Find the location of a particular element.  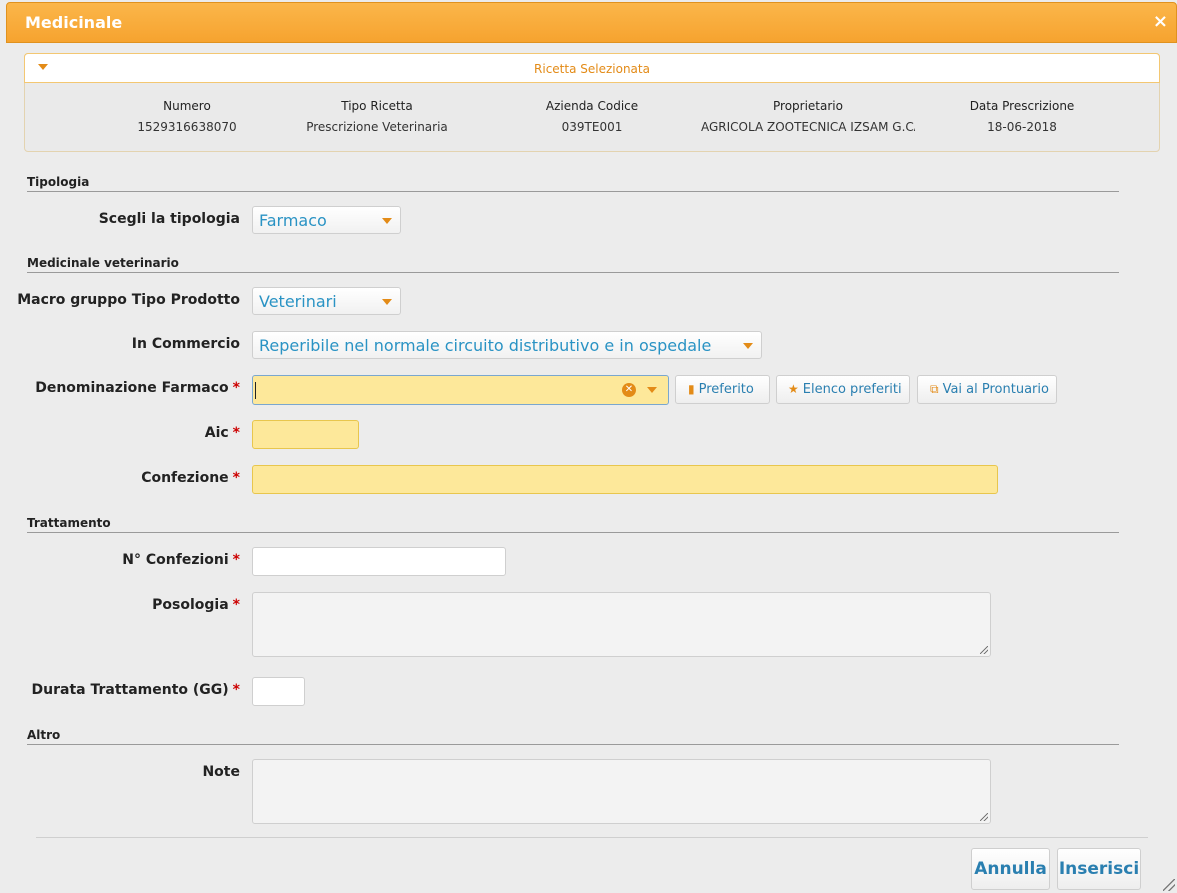

nconfezioni-input is located at coordinates (379, 561).